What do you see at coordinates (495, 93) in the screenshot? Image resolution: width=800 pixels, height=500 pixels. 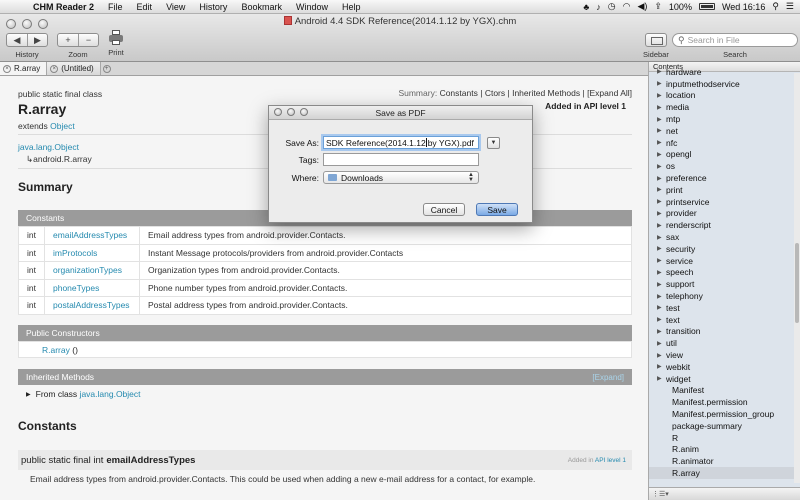 I see `summary-link-ctors: Ctors` at bounding box center [495, 93].